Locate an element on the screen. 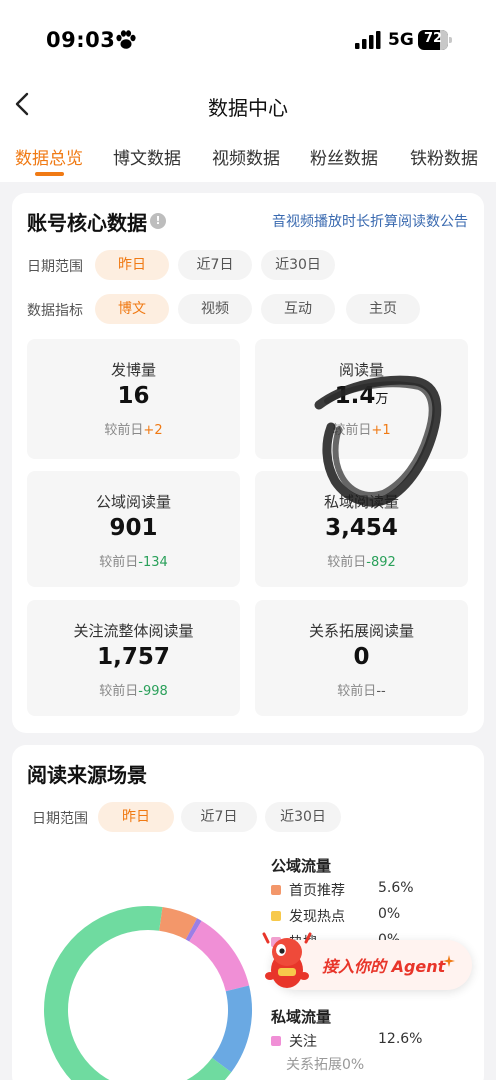 This screenshot has width=496, height=1080. stat-value: 3,454 is located at coordinates (361, 528).